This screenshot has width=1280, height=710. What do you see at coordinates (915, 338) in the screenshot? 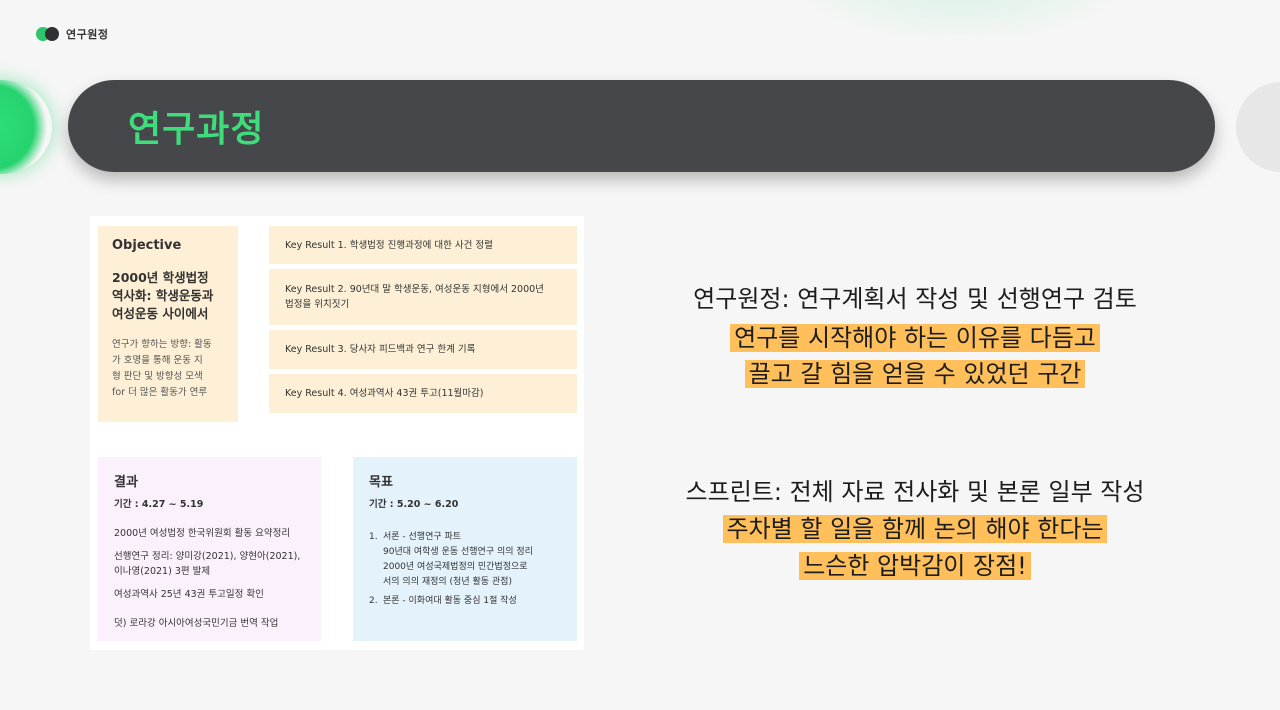
I see `summary-line-2: 연구를 시작해야 하는 이유를 다듬고` at bounding box center [915, 338].